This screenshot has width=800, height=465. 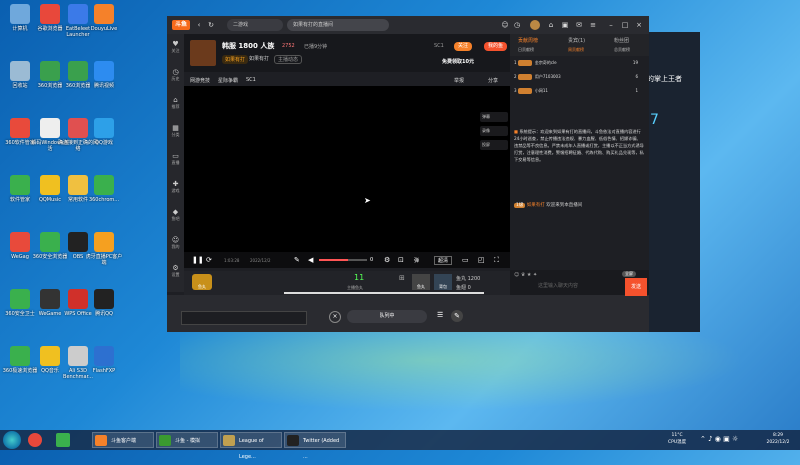 What do you see at coordinates (228, 80) in the screenshot?
I see `crumb-game: 星际争霸` at bounding box center [228, 80].